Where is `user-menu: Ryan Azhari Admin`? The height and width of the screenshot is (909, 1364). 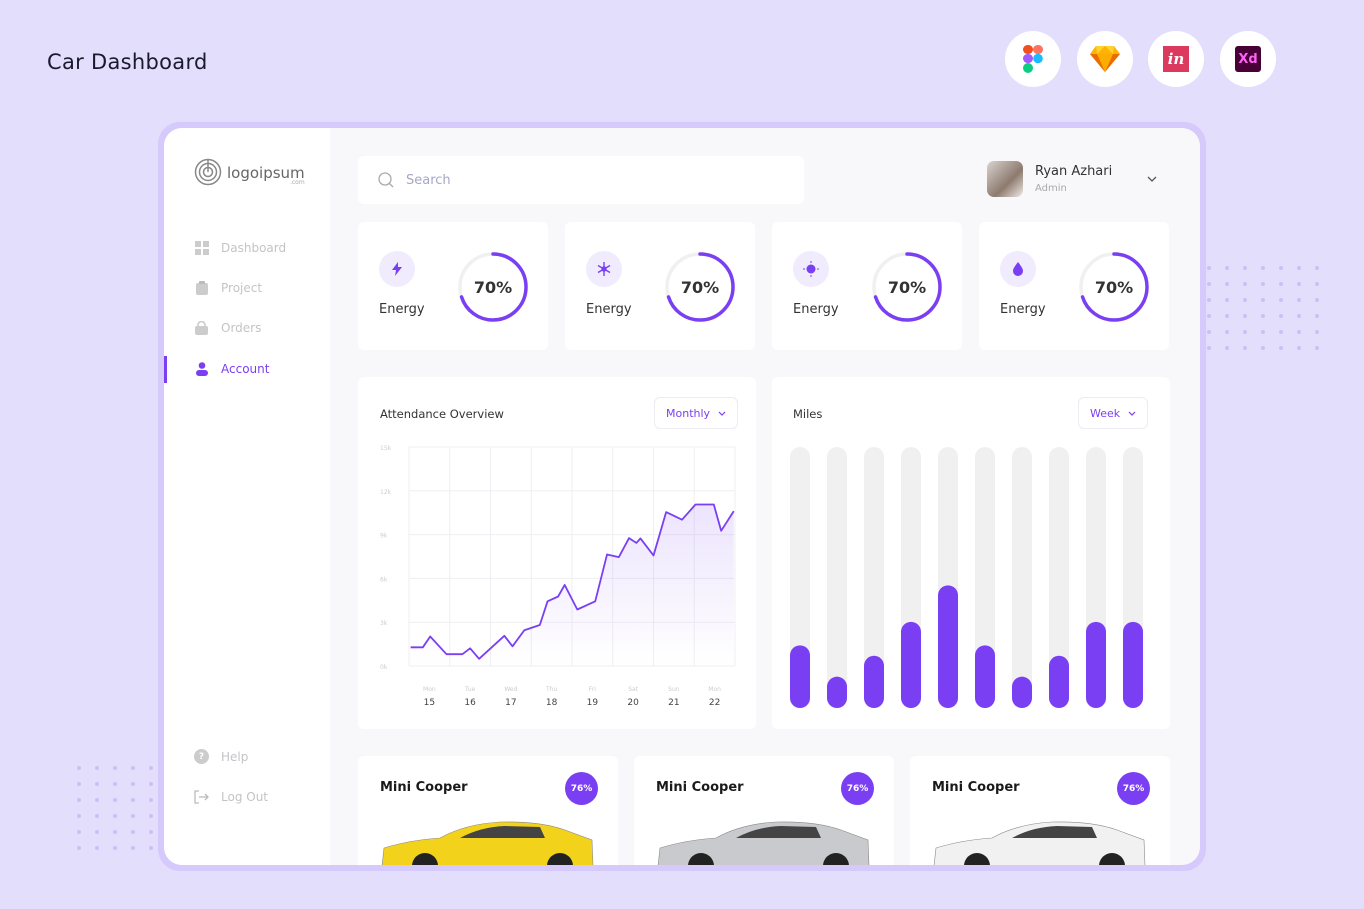 user-menu: Ryan Azhari Admin is located at coordinates (1072, 179).